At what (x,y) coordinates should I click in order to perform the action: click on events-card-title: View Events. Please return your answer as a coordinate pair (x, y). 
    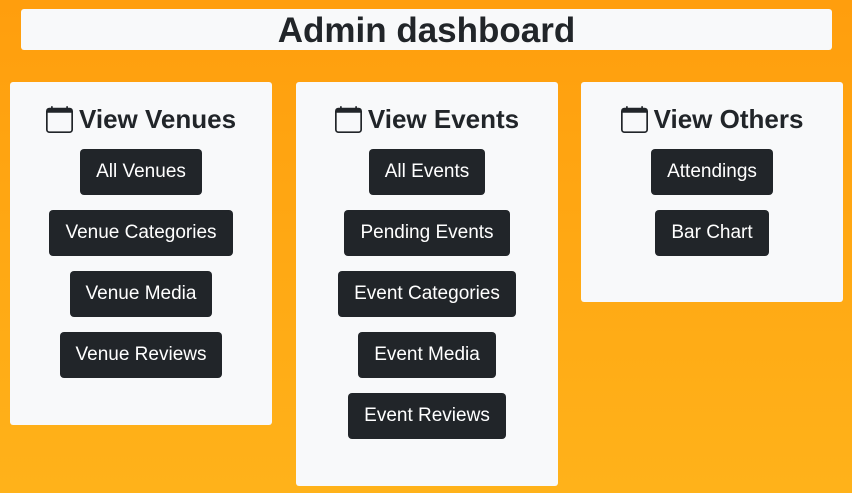
    Looking at the image, I should click on (443, 119).